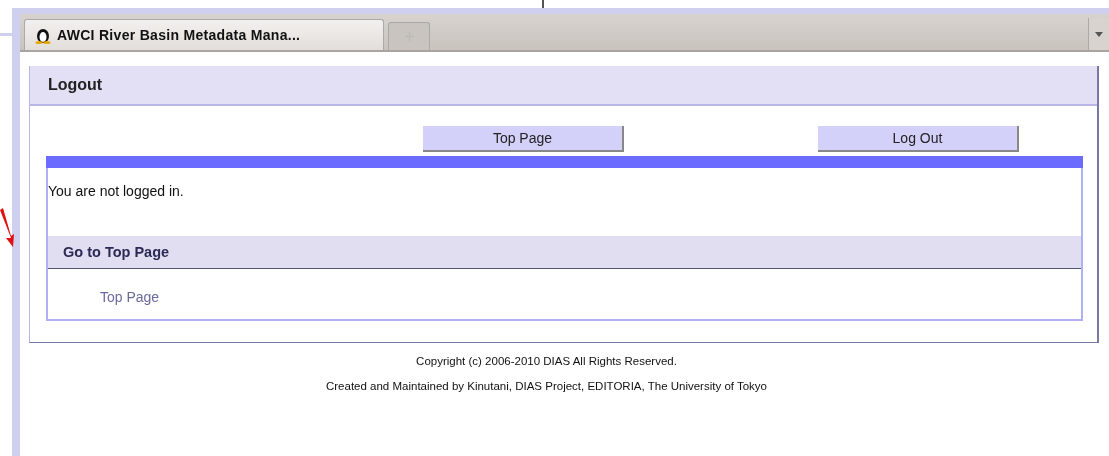 The height and width of the screenshot is (456, 1109). What do you see at coordinates (918, 139) in the screenshot?
I see `nav-button: Log Out` at bounding box center [918, 139].